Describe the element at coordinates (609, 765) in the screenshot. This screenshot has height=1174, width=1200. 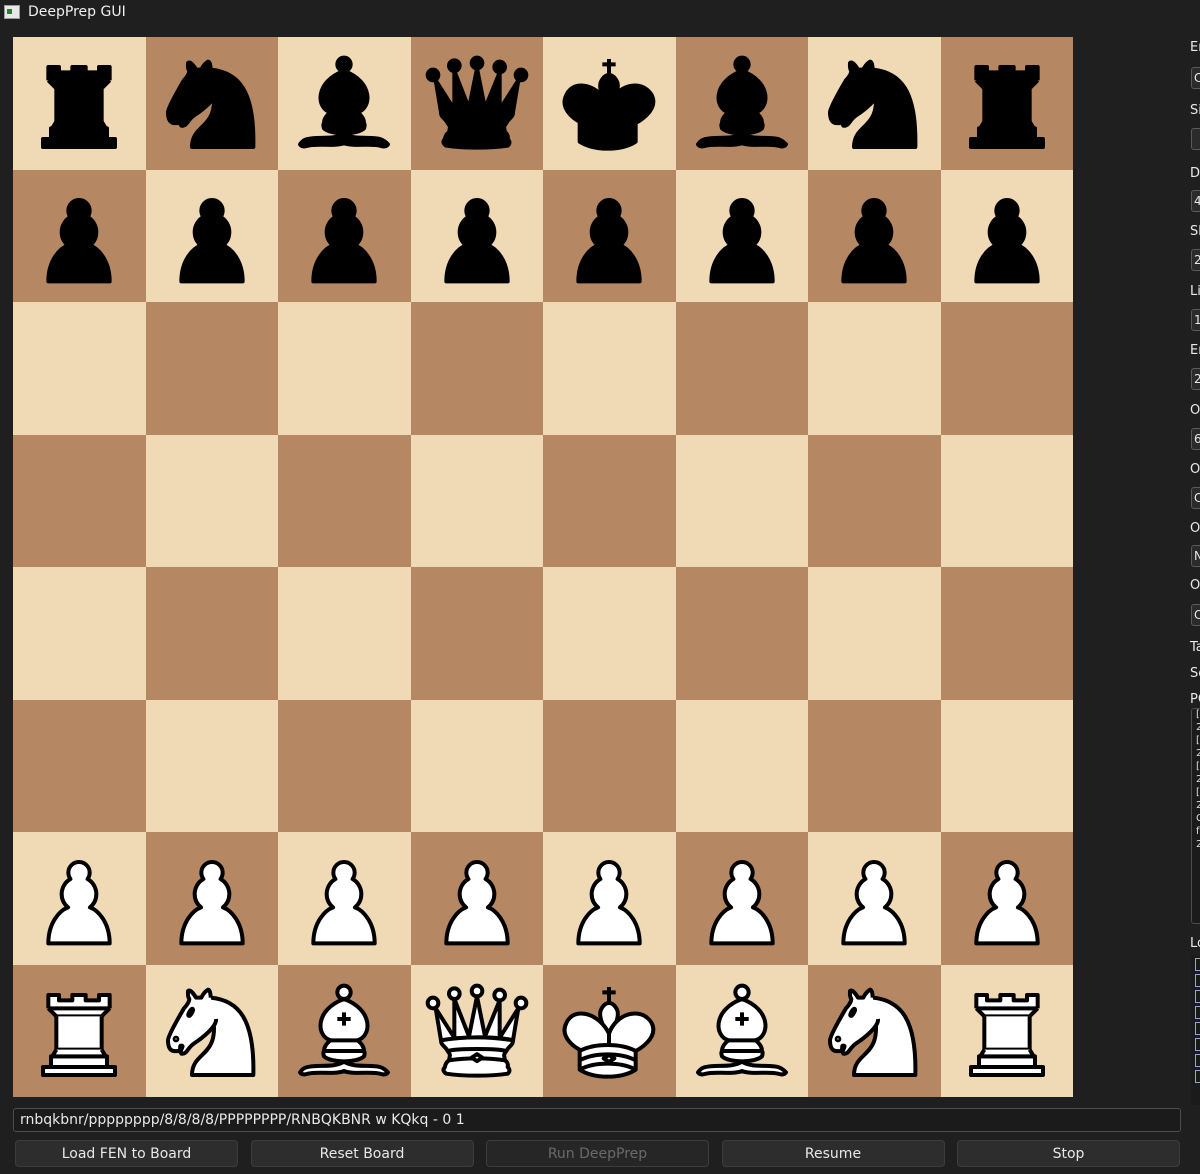
I see `square-e3` at that location.